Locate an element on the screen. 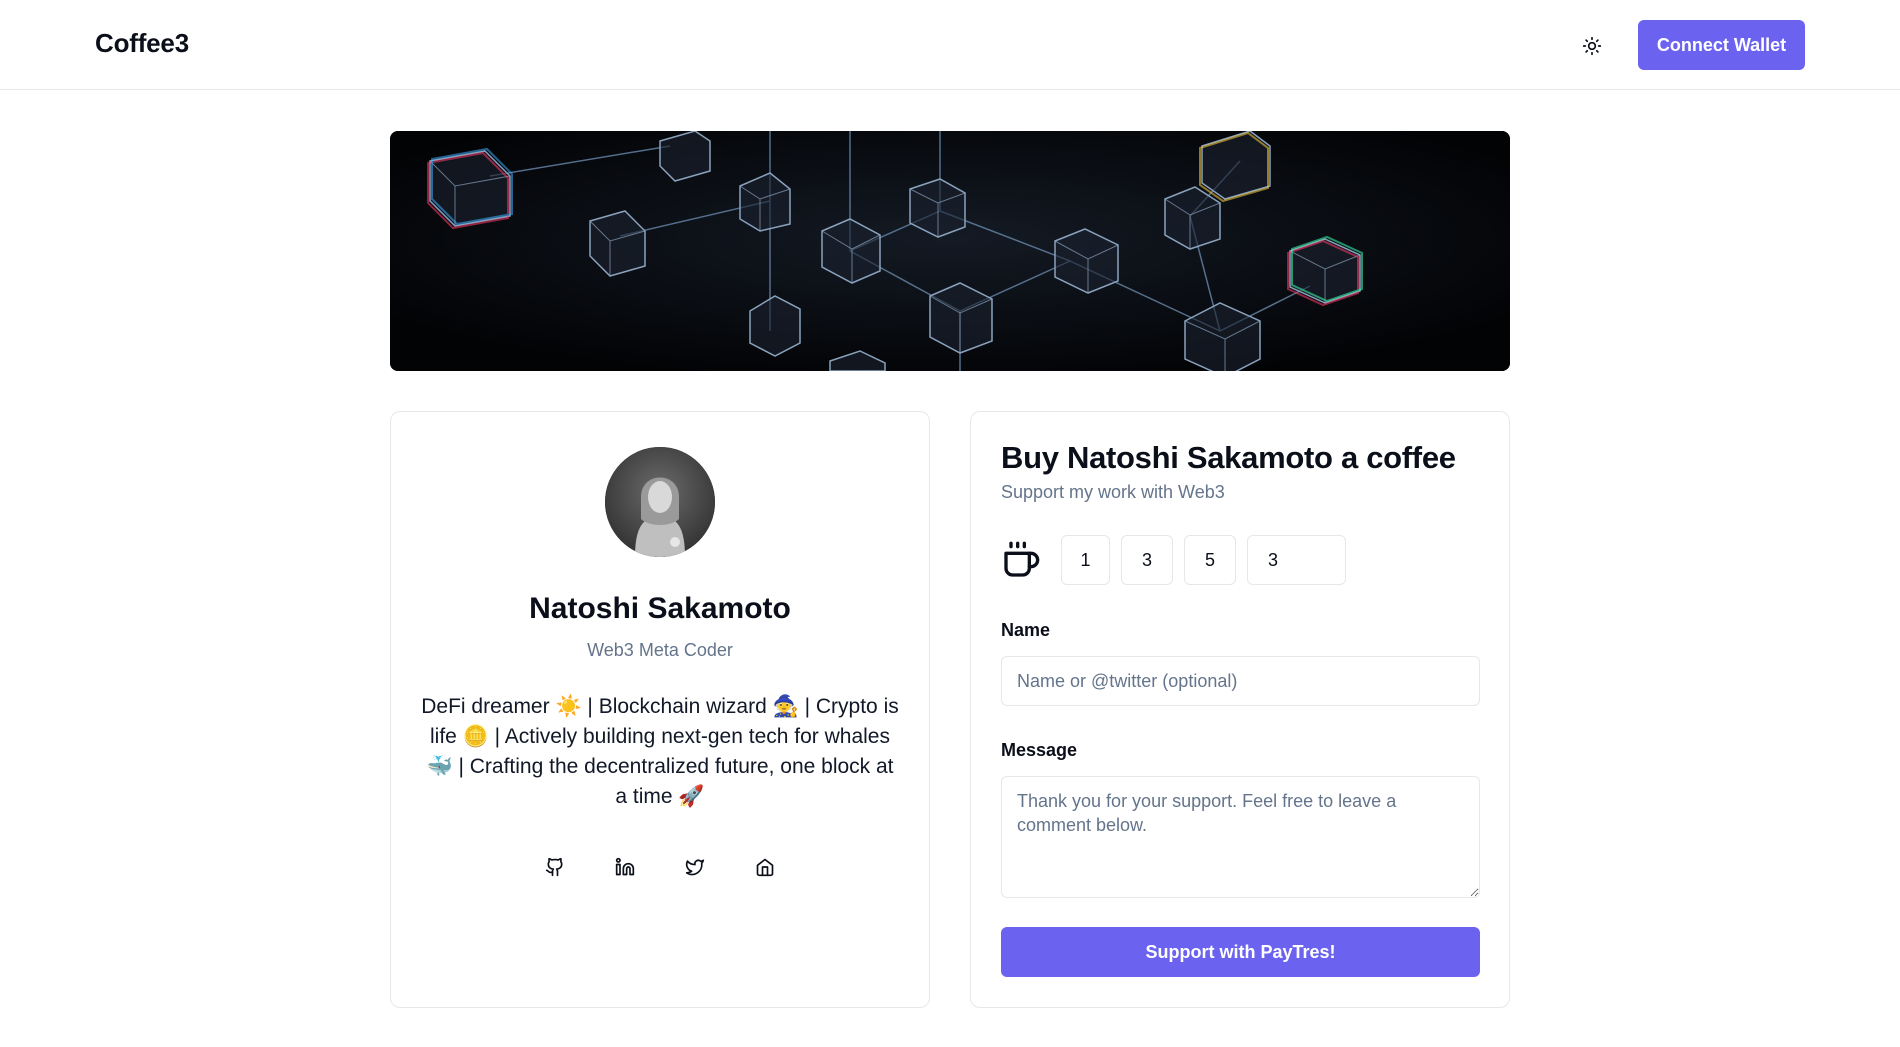 This screenshot has width=1900, height=1047. github-icon is located at coordinates (555, 867).